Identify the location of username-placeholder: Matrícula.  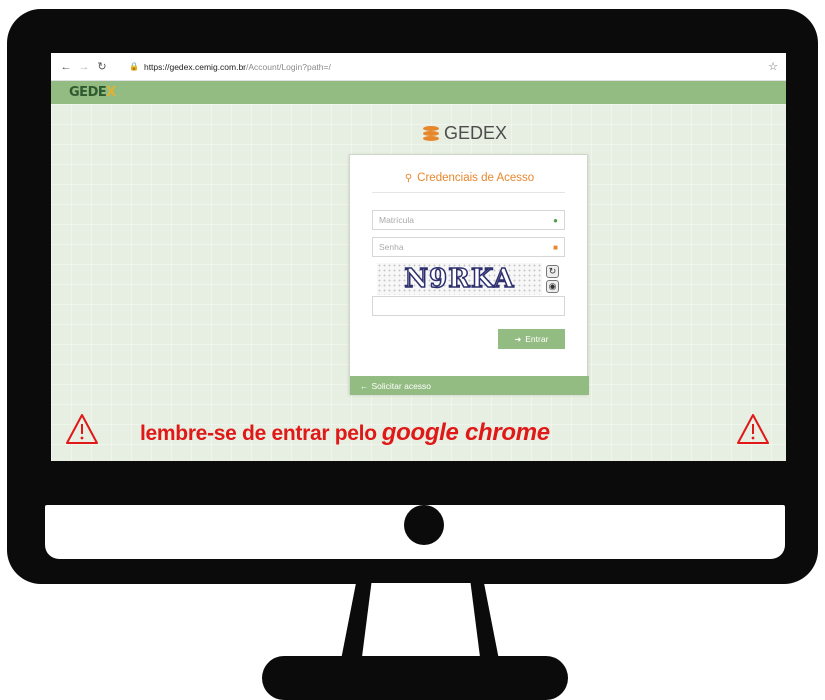
(396, 220).